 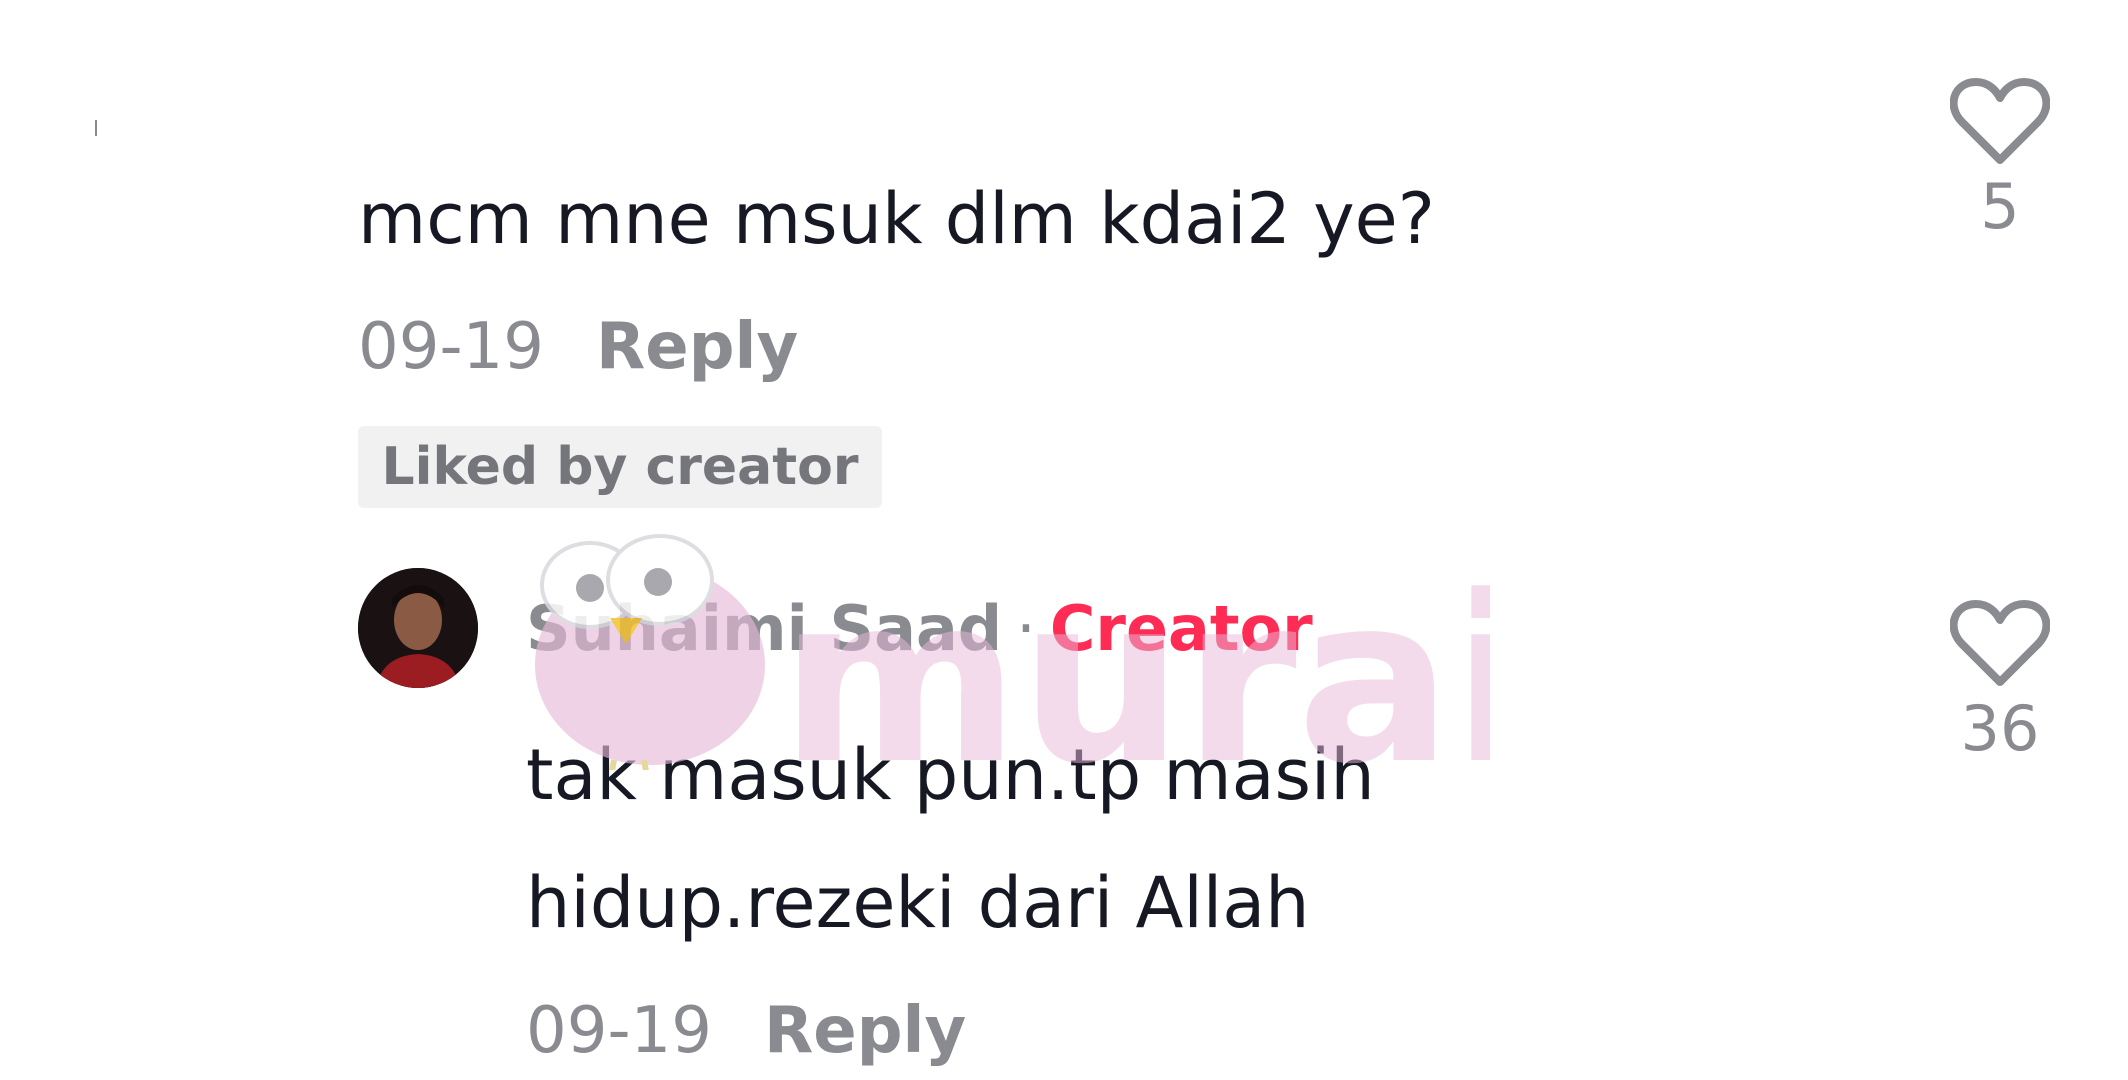 What do you see at coordinates (865, 1031) in the screenshot?
I see `reply-reply-button: Reply` at bounding box center [865, 1031].